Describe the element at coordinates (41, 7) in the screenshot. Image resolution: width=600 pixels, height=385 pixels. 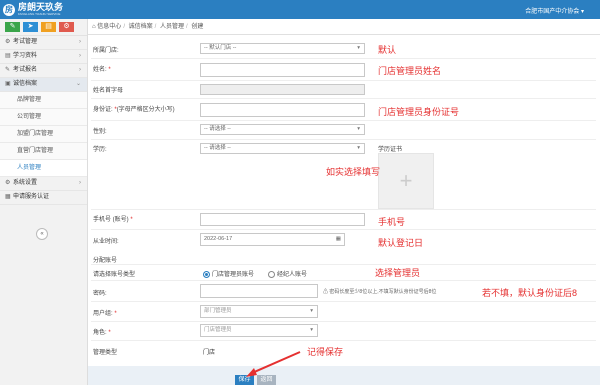
I see `logo-title: 房朗天玖务` at that location.